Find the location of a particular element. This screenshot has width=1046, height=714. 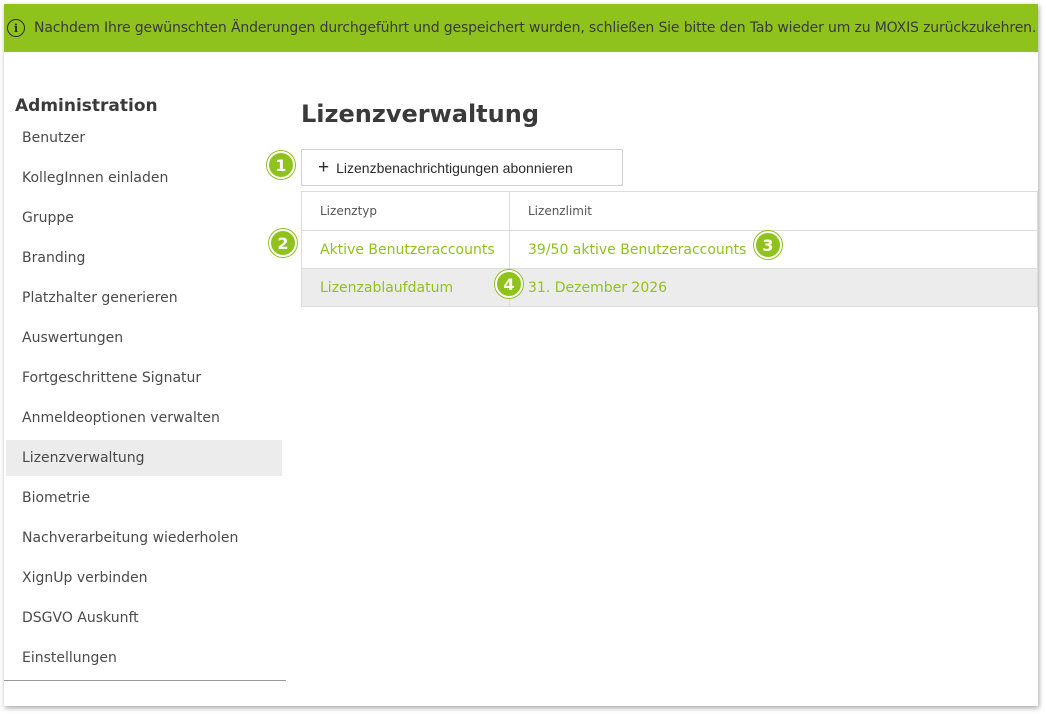

sidebar-item-platzhalter-generieren: Platzhalter generieren is located at coordinates (144, 298).